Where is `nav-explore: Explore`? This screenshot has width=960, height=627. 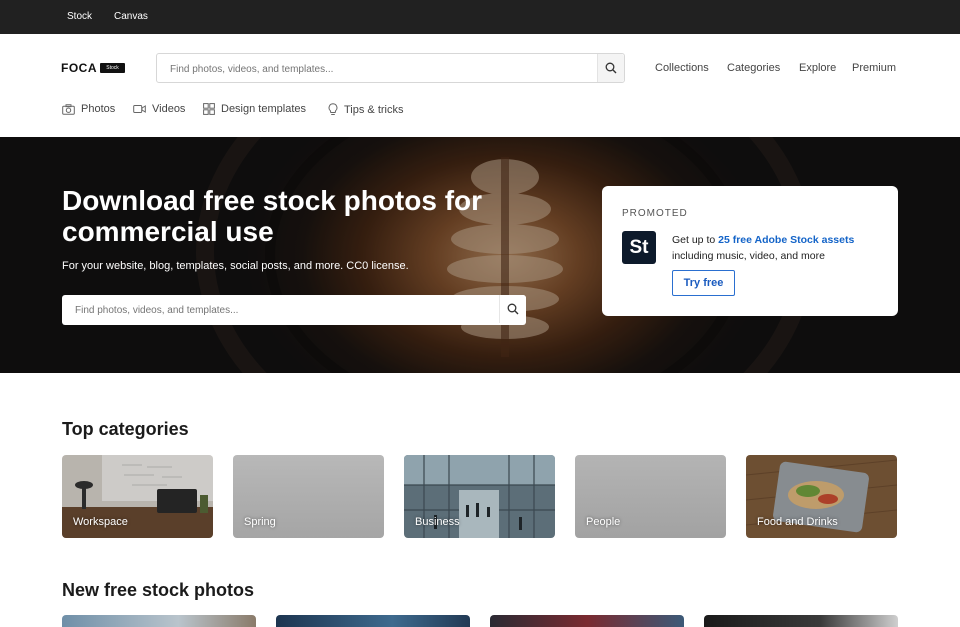 nav-explore: Explore is located at coordinates (817, 68).